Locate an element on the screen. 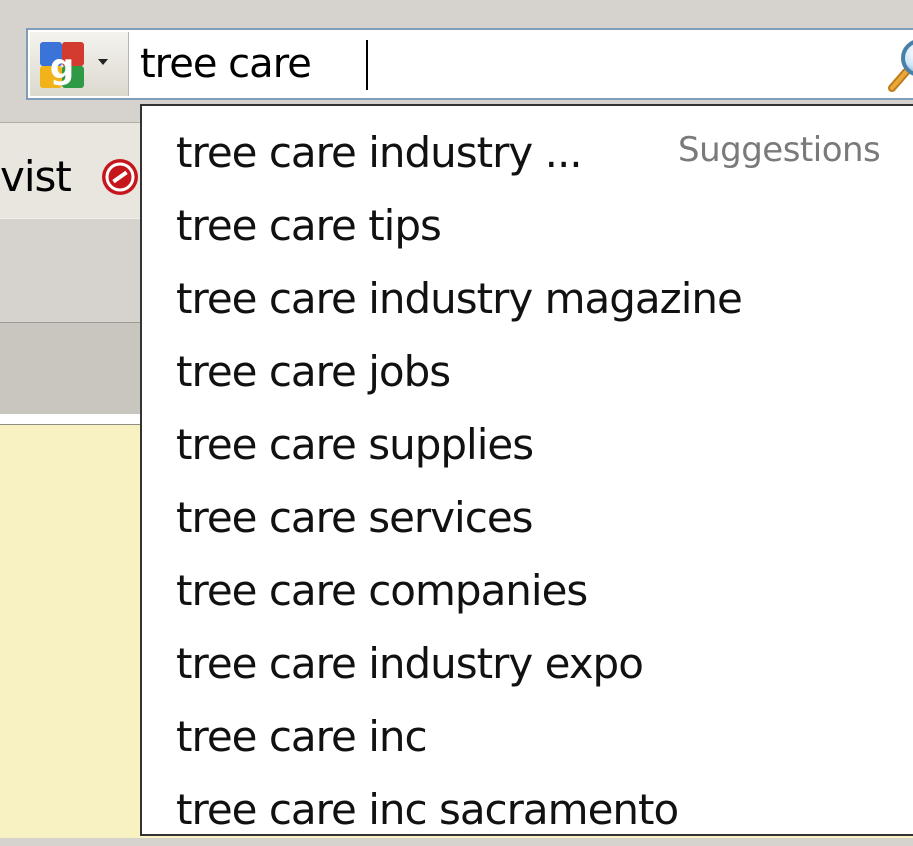 The width and height of the screenshot is (913, 846). suggestion-item: tree care companies is located at coordinates (459, 590).